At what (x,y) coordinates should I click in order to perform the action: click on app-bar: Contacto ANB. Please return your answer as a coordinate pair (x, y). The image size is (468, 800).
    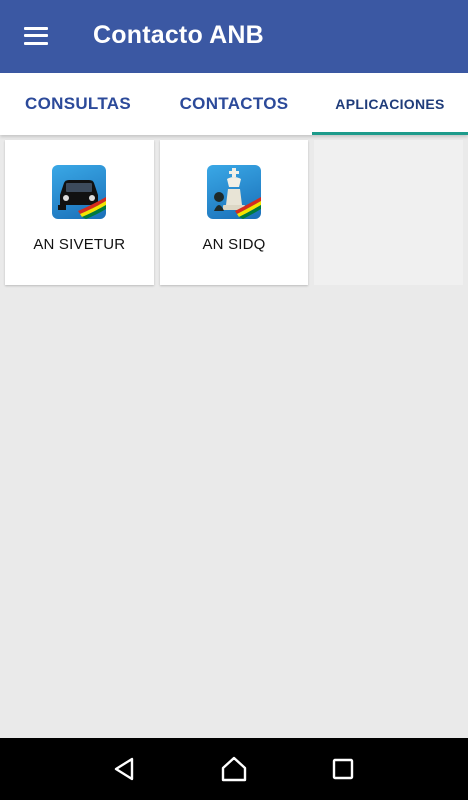
    Looking at the image, I should click on (234, 36).